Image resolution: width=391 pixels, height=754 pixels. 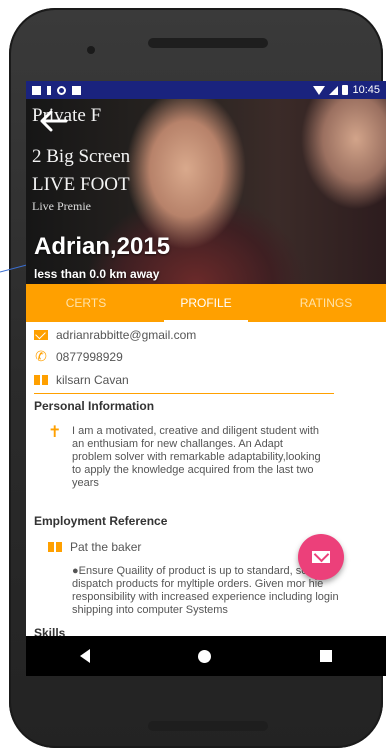 I want to click on phone-icon: ✆, so click(x=41, y=356).